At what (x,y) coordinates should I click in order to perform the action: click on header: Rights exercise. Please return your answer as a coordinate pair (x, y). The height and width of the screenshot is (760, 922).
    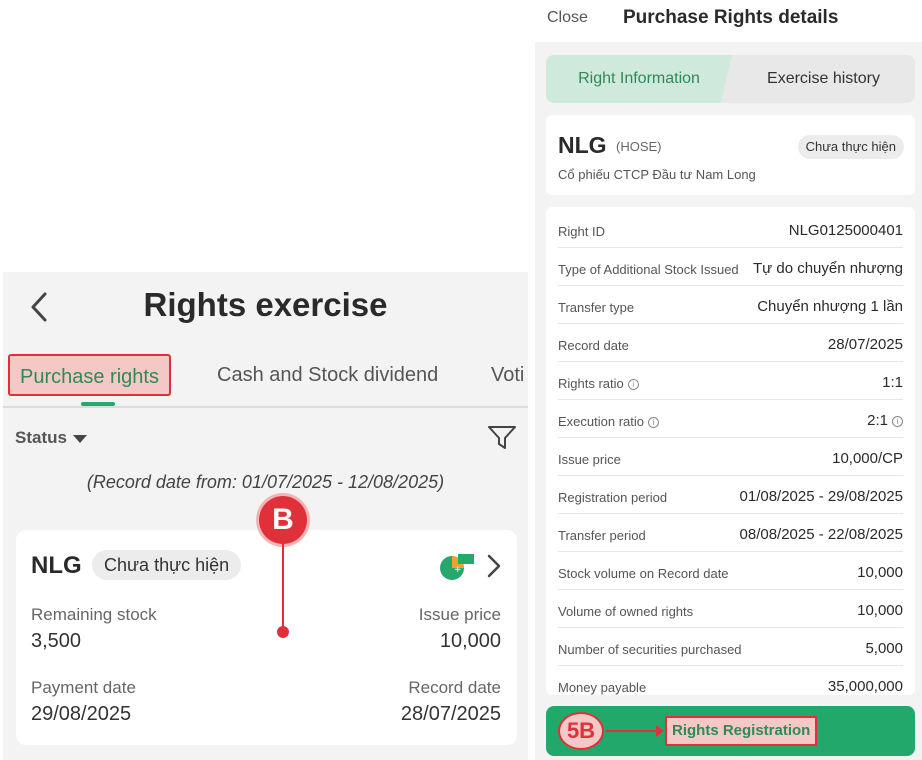
    Looking at the image, I should click on (265, 308).